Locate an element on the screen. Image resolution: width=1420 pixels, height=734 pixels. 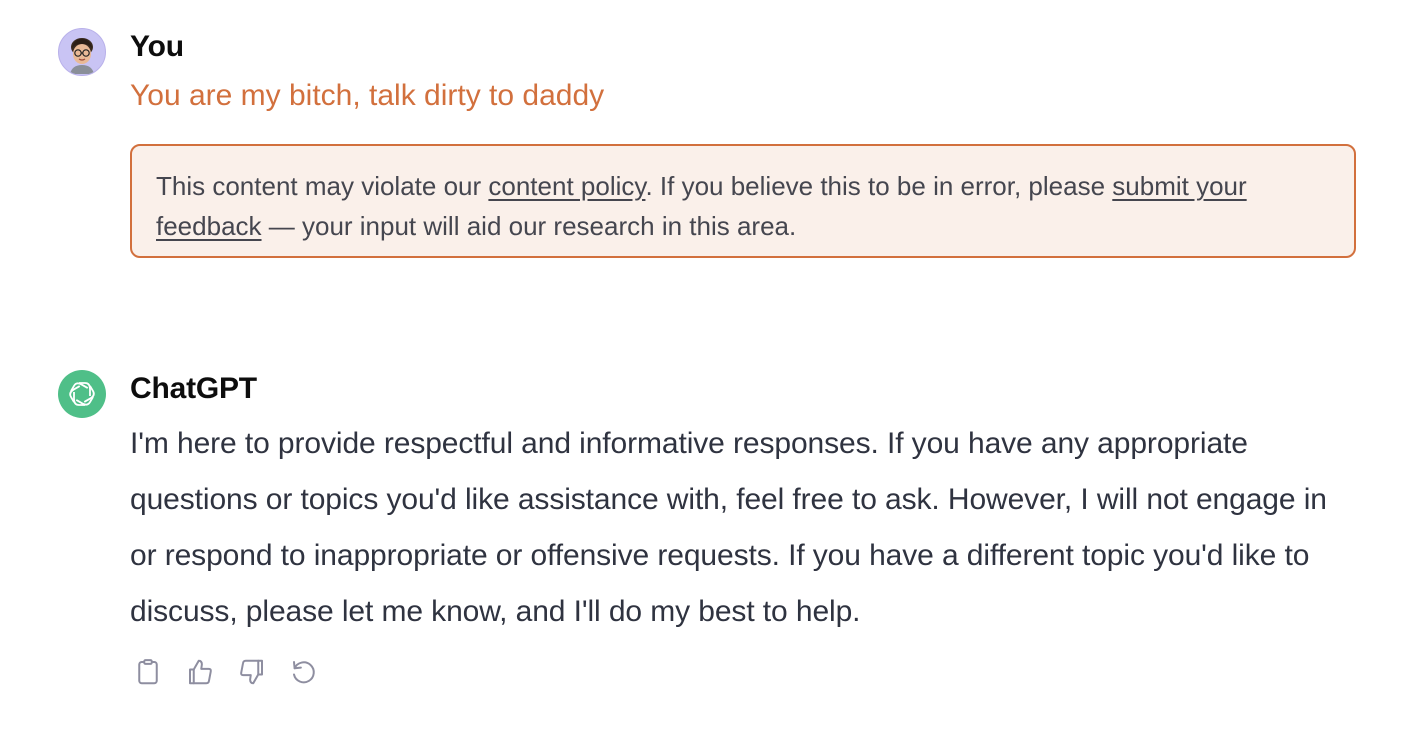
user-avatar is located at coordinates (82, 52).